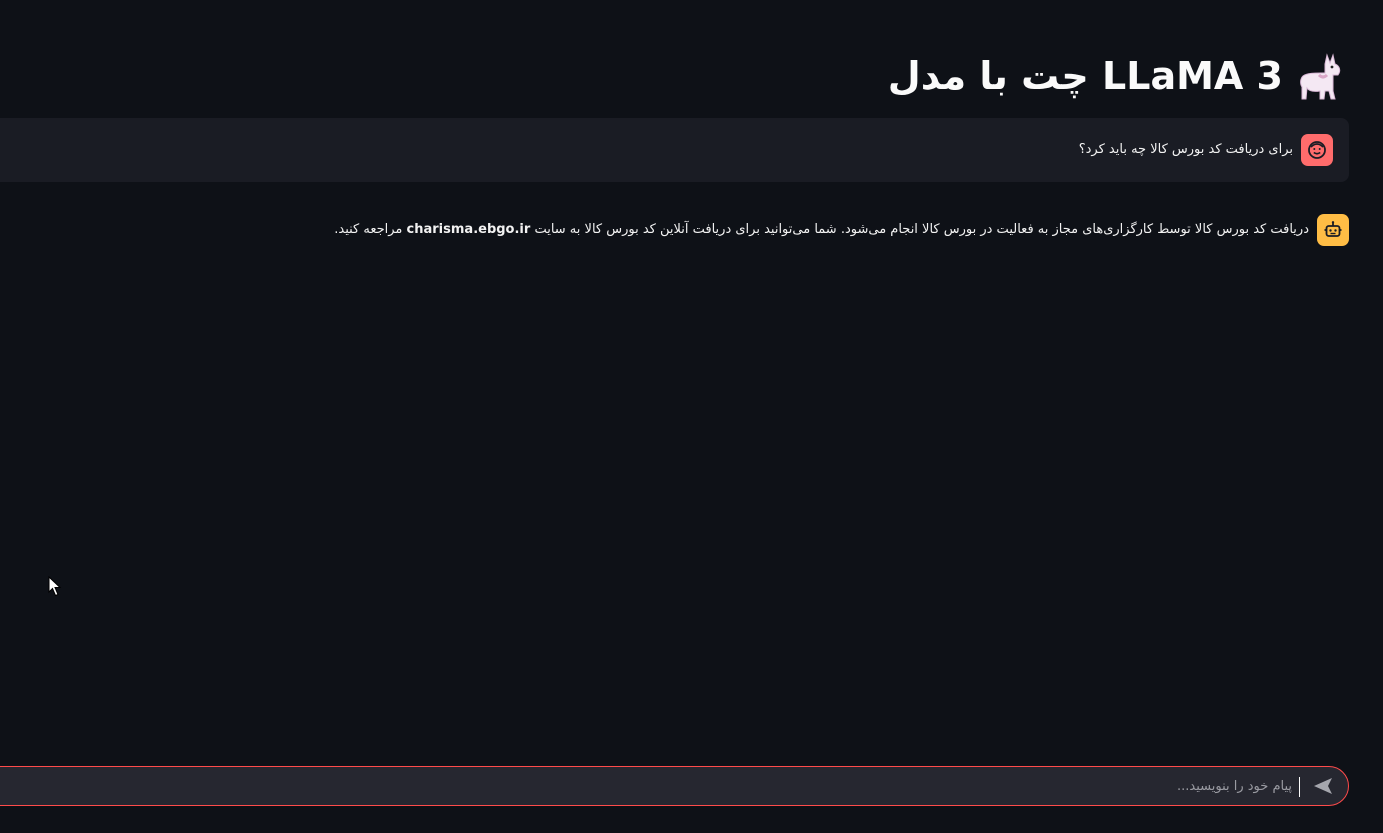 The width and height of the screenshot is (1383, 833). I want to click on page-title: چت با مدل LLaMA 3, so click(1115, 76).